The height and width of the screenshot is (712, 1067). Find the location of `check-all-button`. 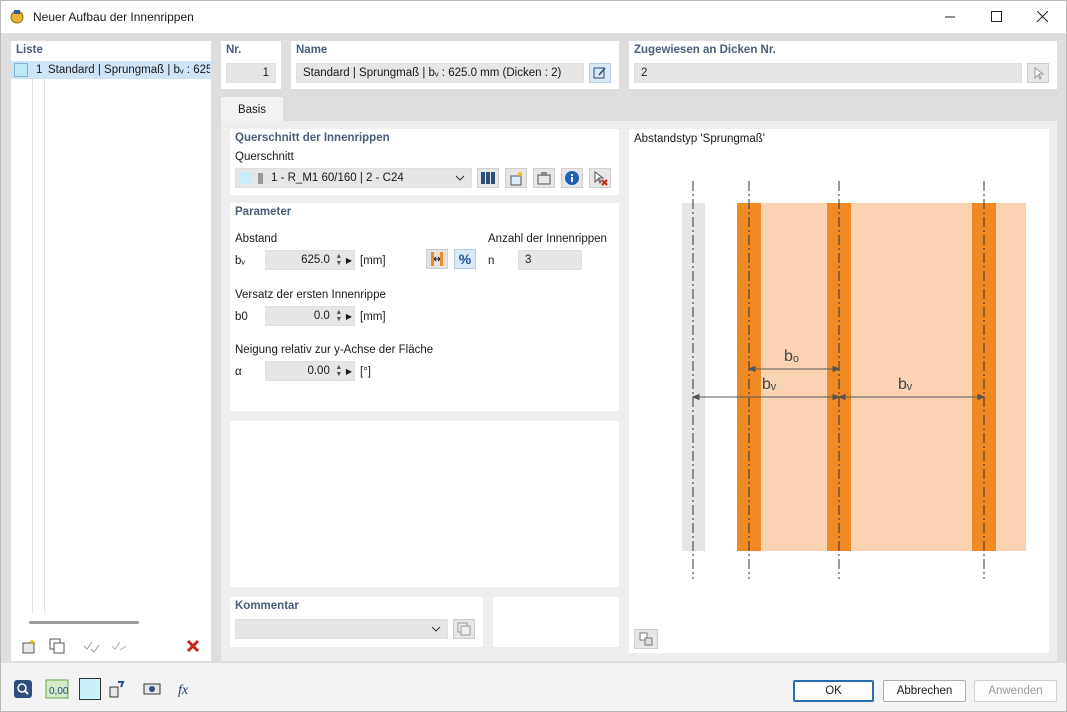

check-all-button is located at coordinates (91, 646).